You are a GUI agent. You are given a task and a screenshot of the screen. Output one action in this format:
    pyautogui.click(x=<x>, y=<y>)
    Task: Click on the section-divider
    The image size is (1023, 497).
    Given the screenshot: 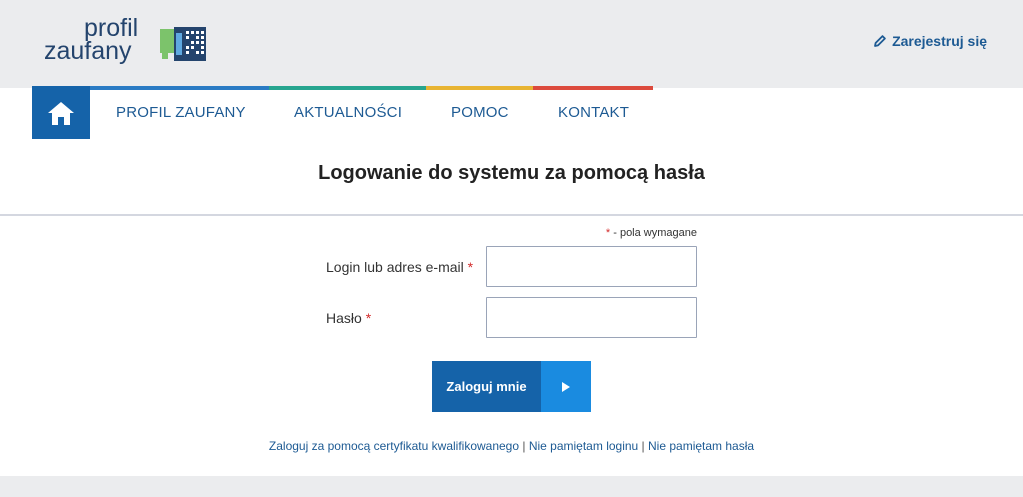 What is the action you would take?
    pyautogui.click(x=511, y=215)
    